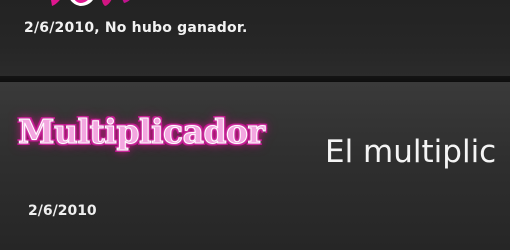 This screenshot has width=510, height=250. Describe the element at coordinates (410, 152) in the screenshot. I see `multiplicador-headline: El multiplic` at that location.